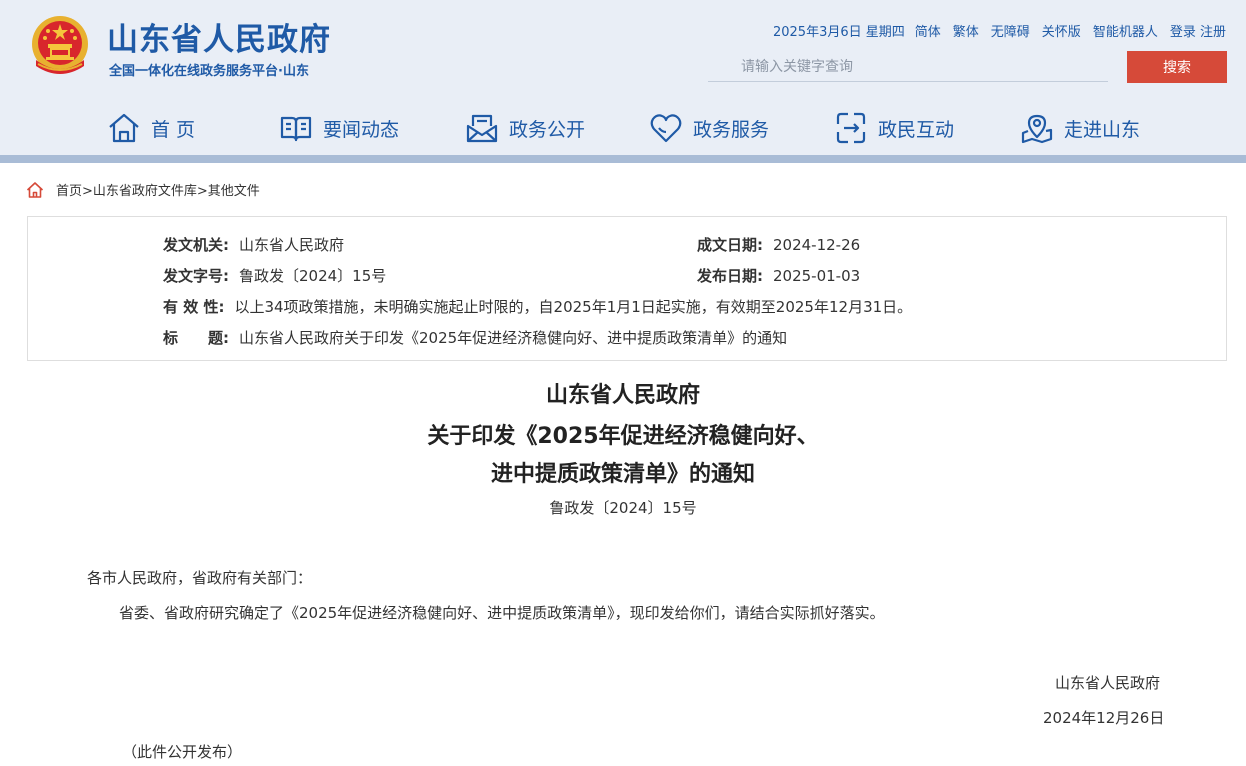 Image resolution: width=1246 pixels, height=766 pixels. What do you see at coordinates (731, 129) in the screenshot?
I see `nav-label: 政务服务` at bounding box center [731, 129].